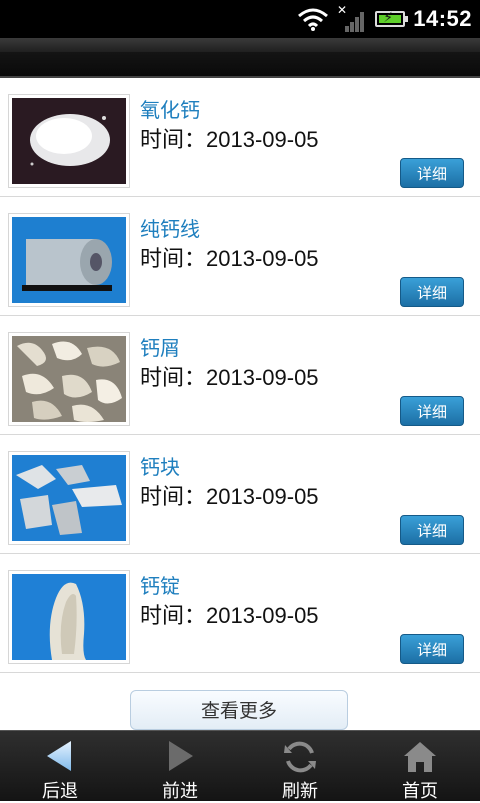 This screenshot has height=803, width=480. I want to click on product-title: 纯钙线, so click(170, 227).